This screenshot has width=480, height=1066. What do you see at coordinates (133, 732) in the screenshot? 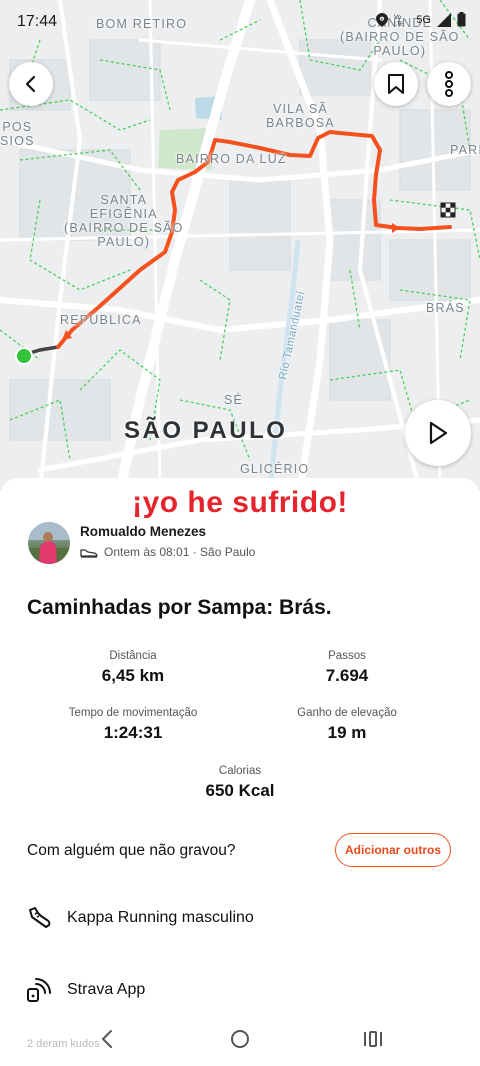
I see `stat-value: 1:24:31` at bounding box center [133, 732].